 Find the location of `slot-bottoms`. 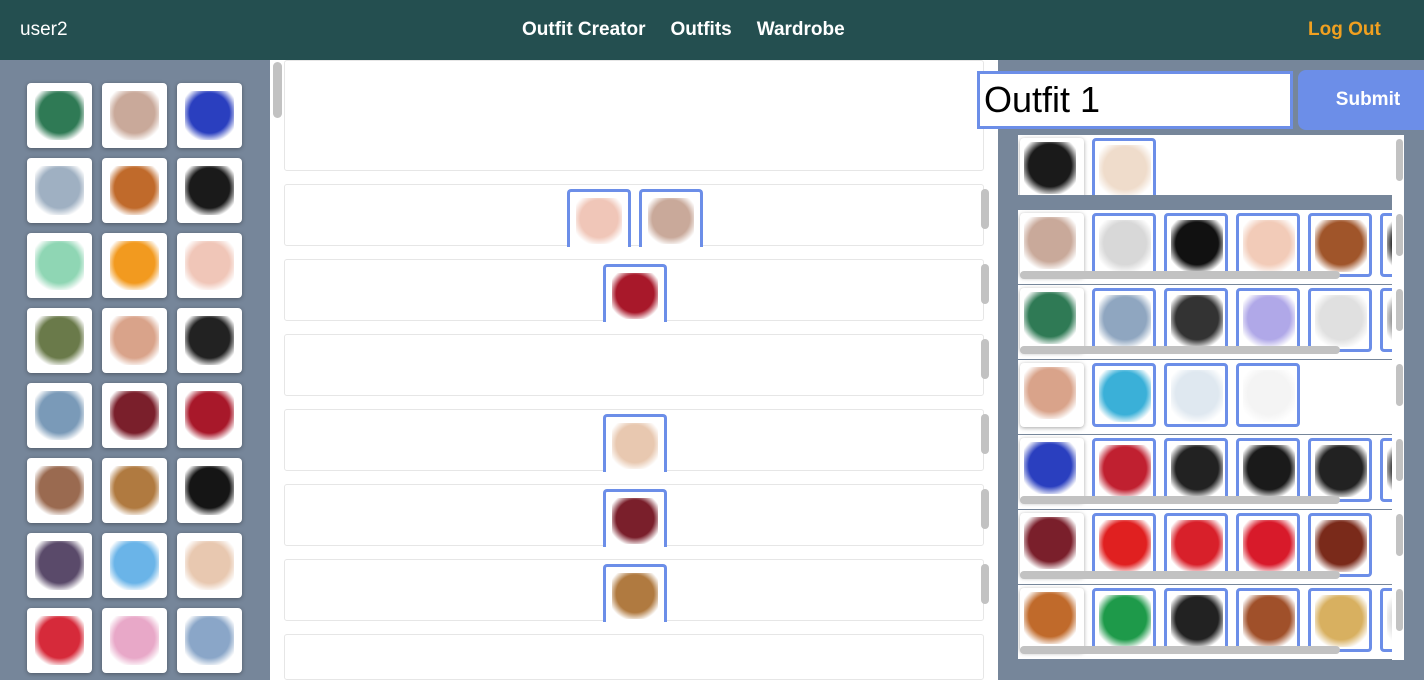

slot-bottoms is located at coordinates (636, 290).